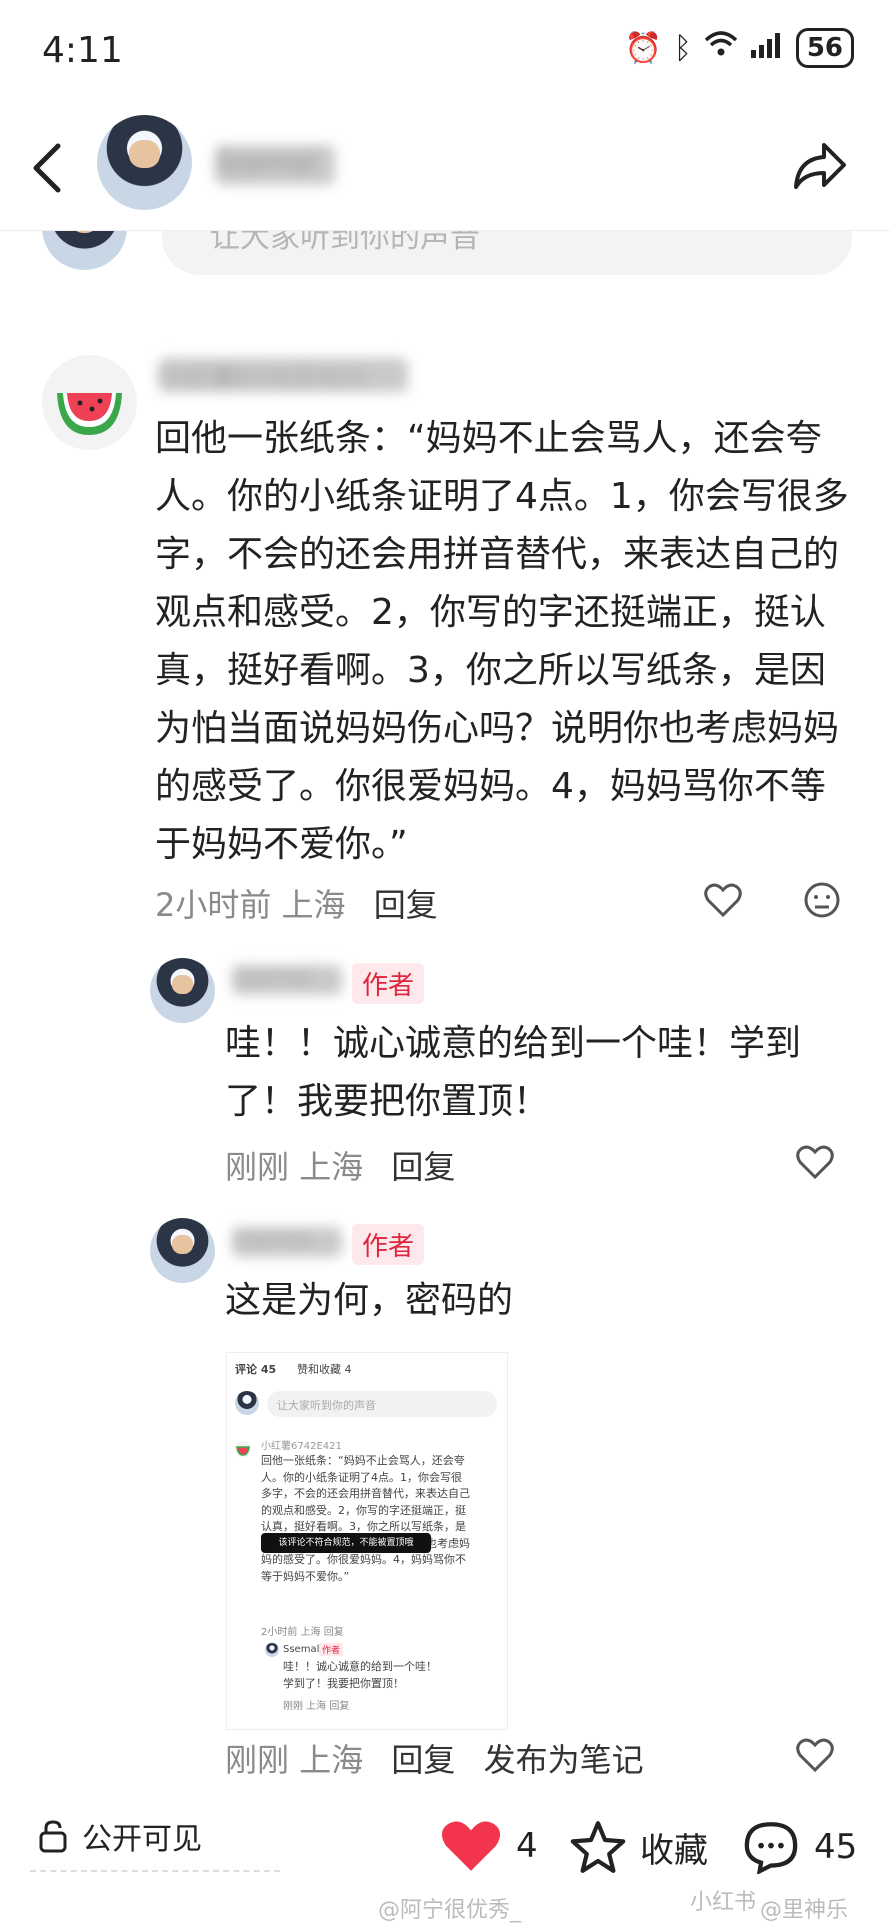 This screenshot has width=890, height=1924. I want to click on shot-avatar, so click(247, 1403).